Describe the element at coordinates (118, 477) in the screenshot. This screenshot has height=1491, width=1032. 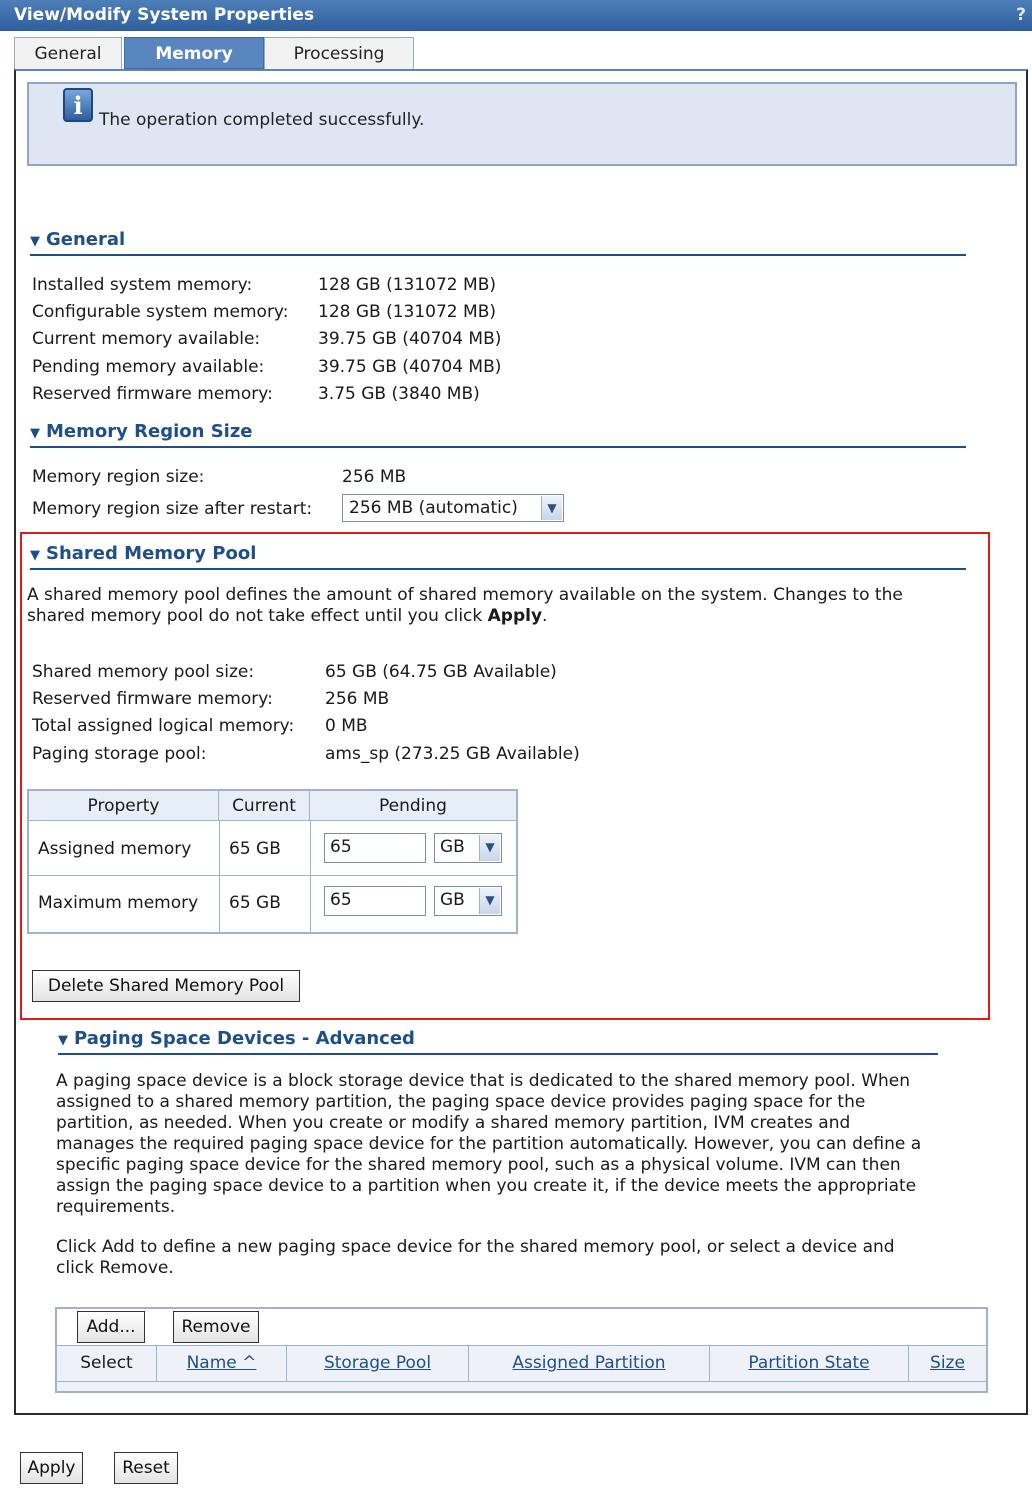
I see `region-size-label: Memory region size:` at that location.